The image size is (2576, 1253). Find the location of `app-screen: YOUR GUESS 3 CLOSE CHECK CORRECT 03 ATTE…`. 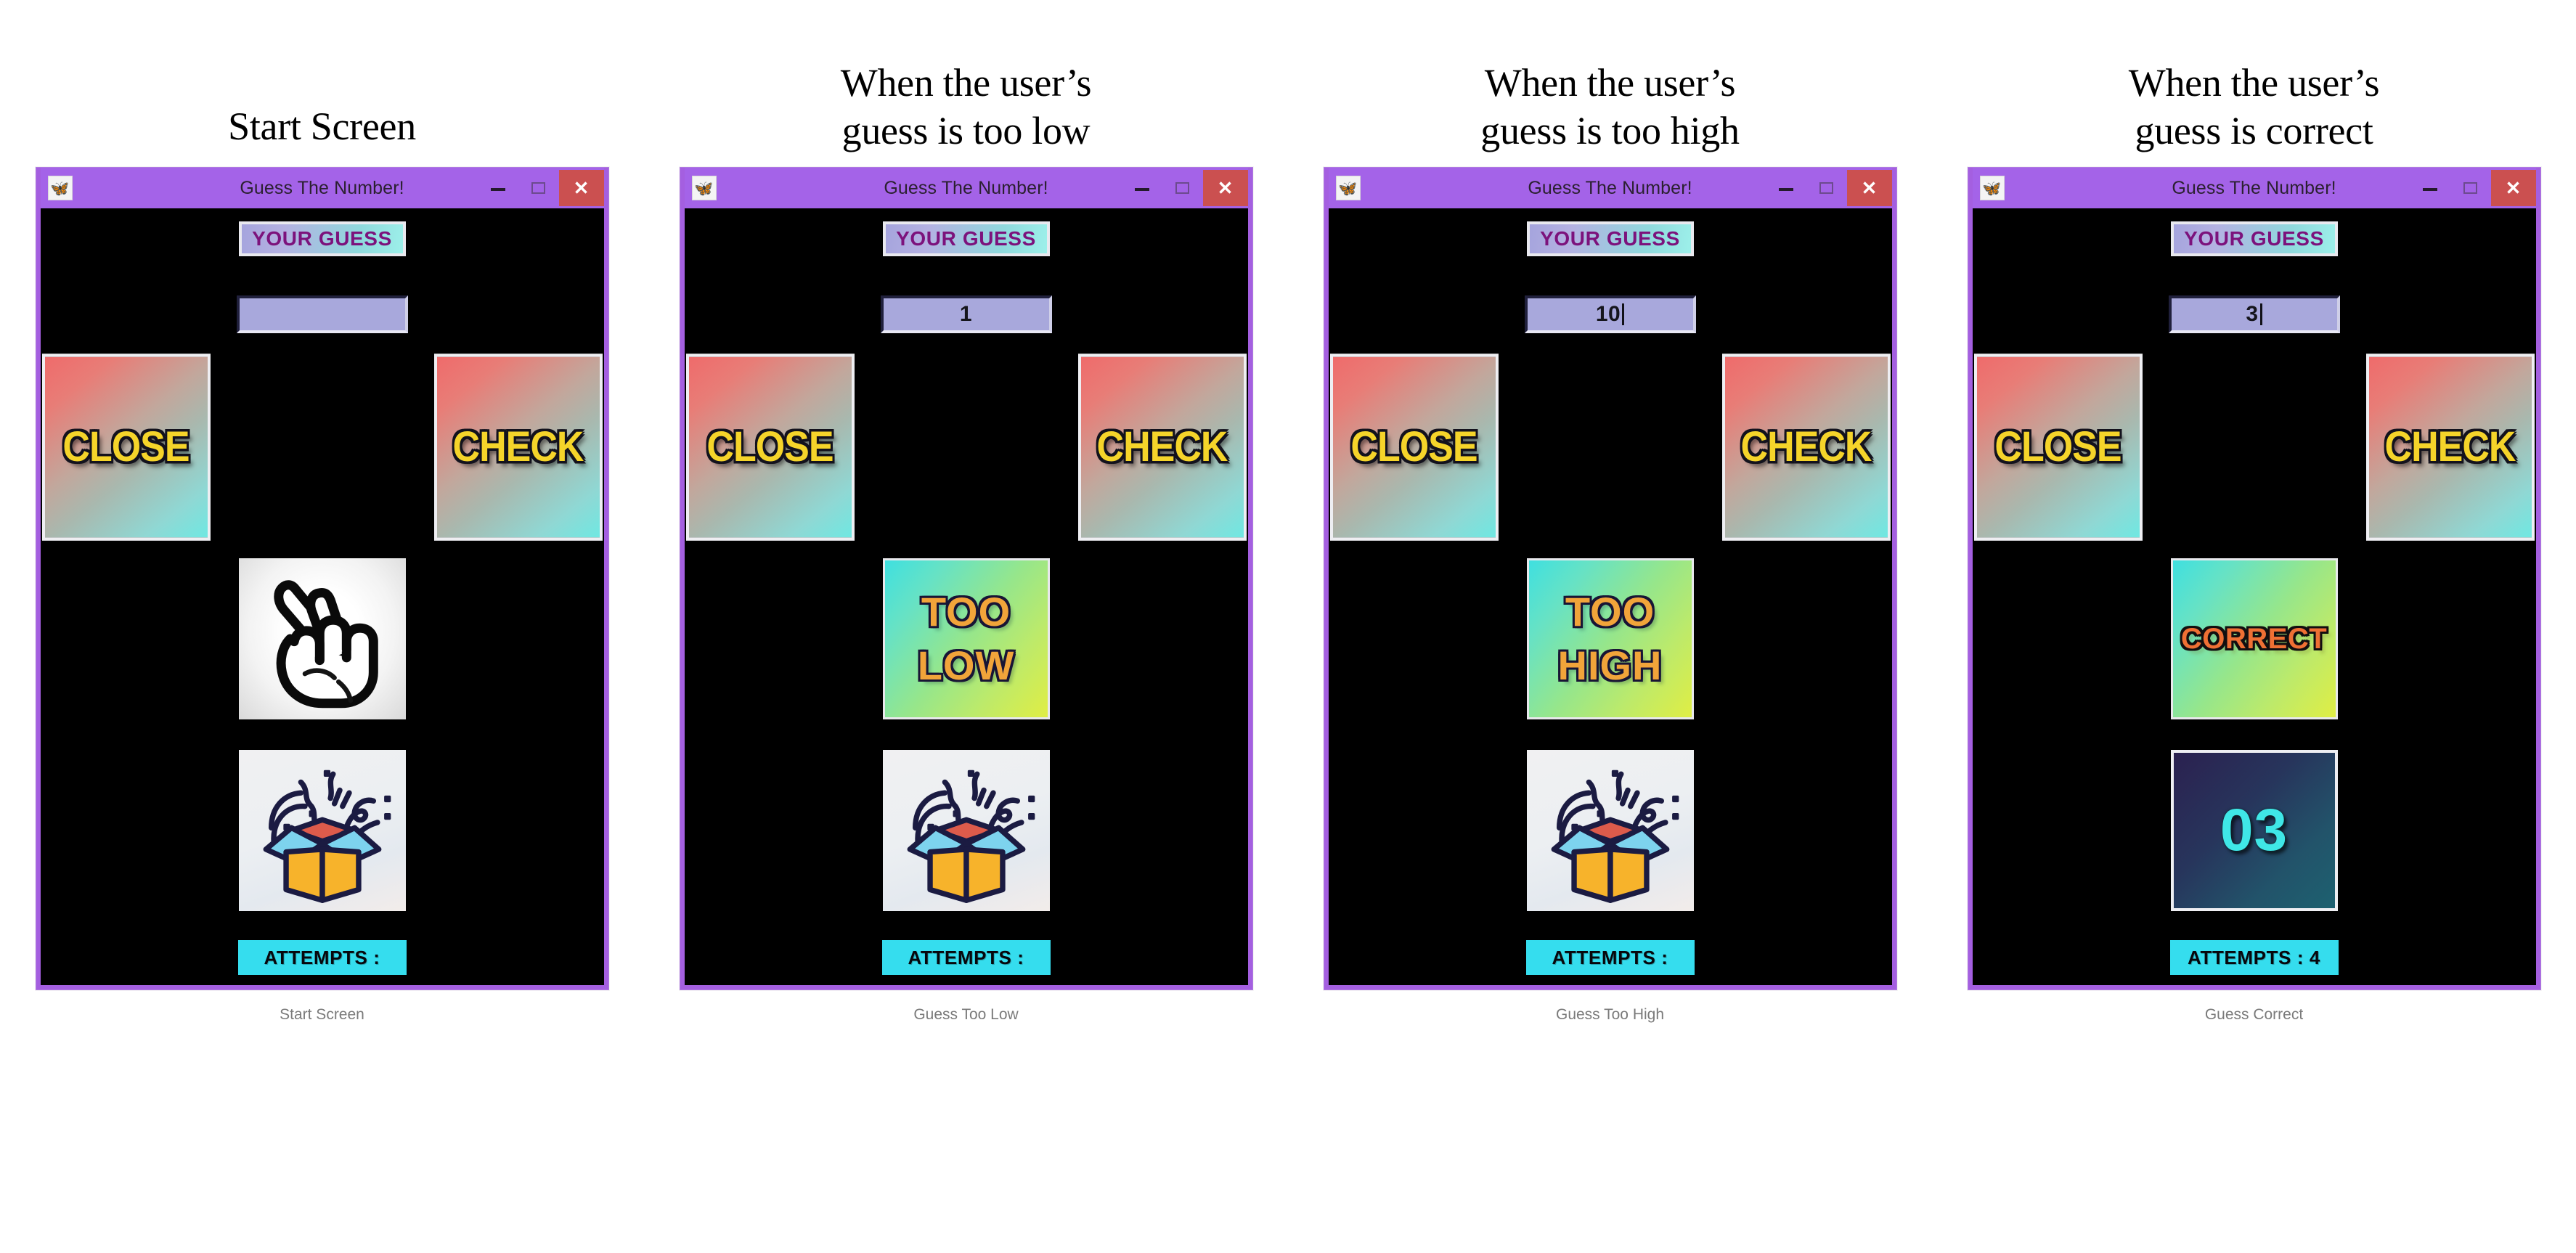

app-screen: YOUR GUESS 3 CLOSE CHECK CORRECT 03 ATTE… is located at coordinates (2254, 596).